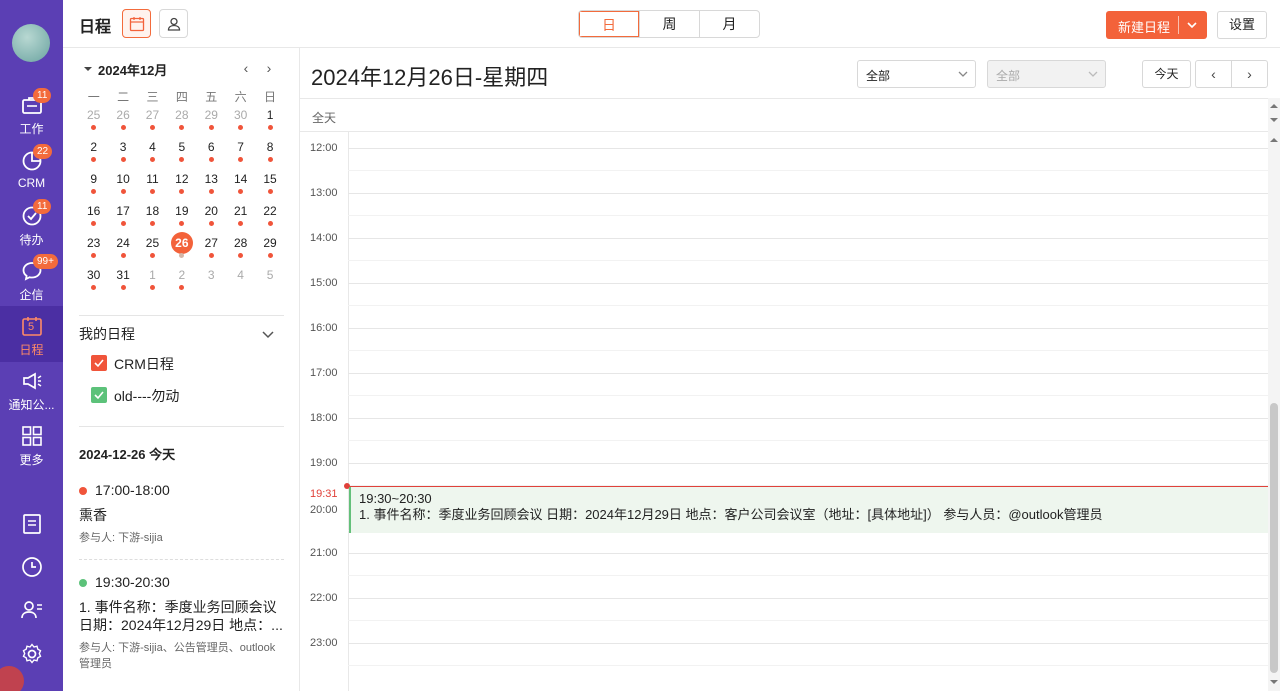 The height and width of the screenshot is (691, 1280). What do you see at coordinates (246, 68) in the screenshot?
I see `prev-month-icon: ‹` at bounding box center [246, 68].